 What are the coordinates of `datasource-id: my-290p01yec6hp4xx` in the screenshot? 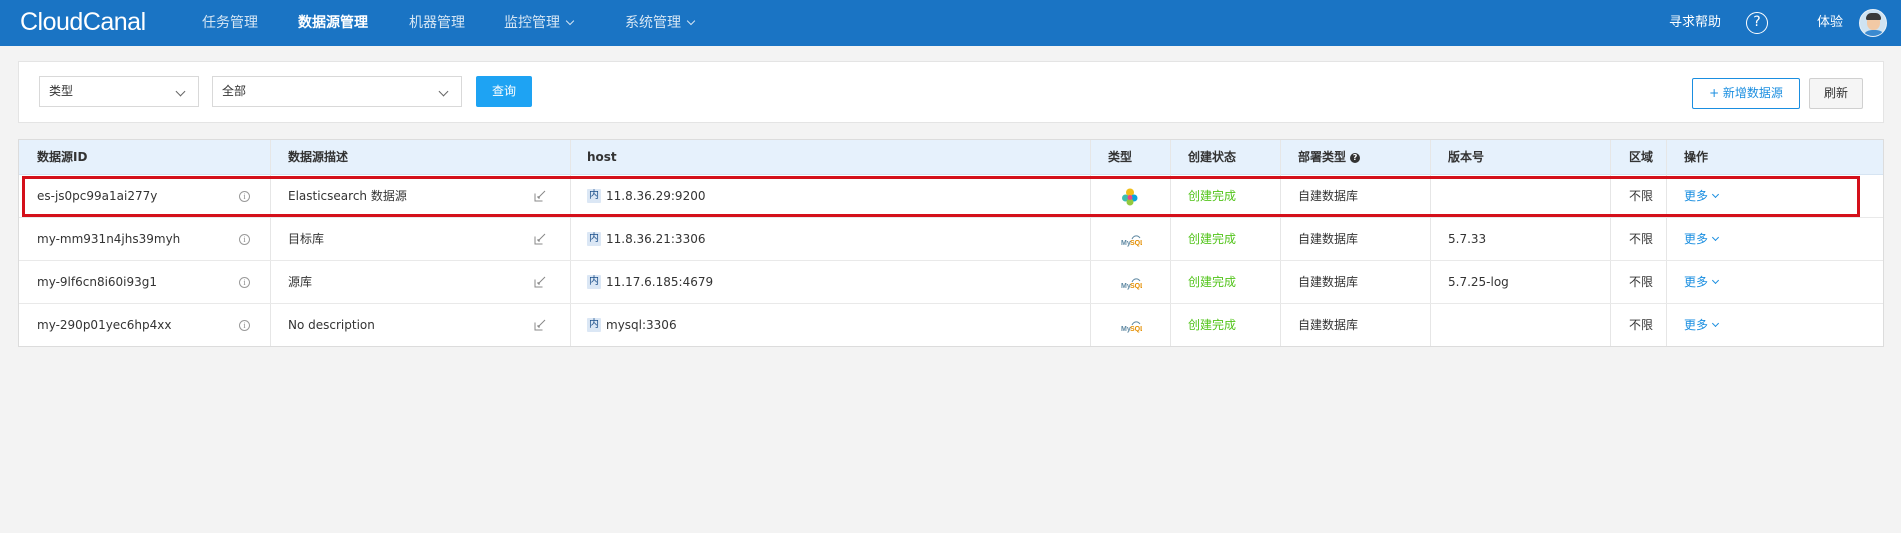 It's located at (104, 325).